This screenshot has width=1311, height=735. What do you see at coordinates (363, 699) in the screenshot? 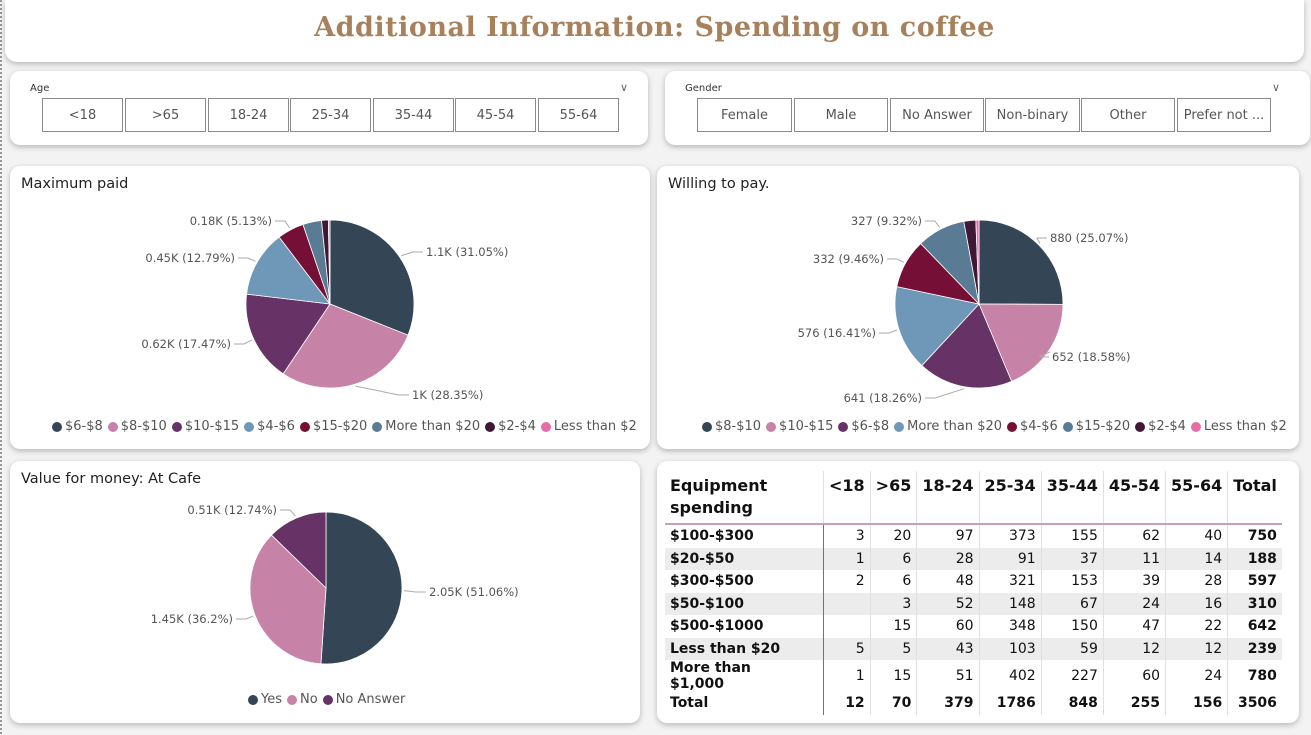
I see `legend-item: No Answer` at bounding box center [363, 699].